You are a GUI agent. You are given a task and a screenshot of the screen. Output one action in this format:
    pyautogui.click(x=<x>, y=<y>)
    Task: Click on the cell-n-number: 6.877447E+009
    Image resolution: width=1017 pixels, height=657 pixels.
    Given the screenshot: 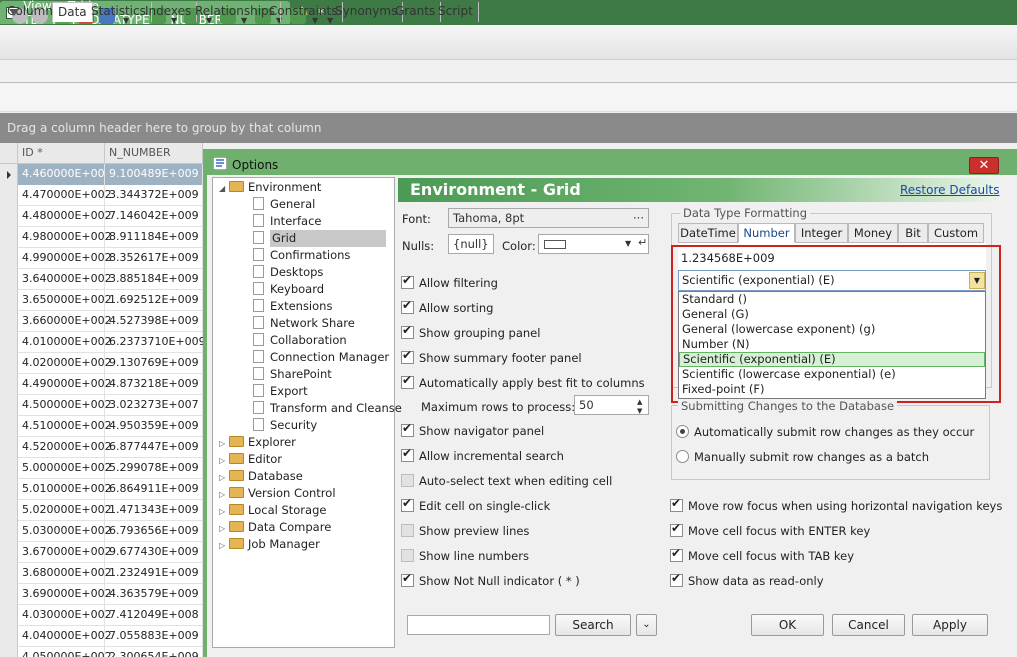 What is the action you would take?
    pyautogui.click(x=154, y=447)
    